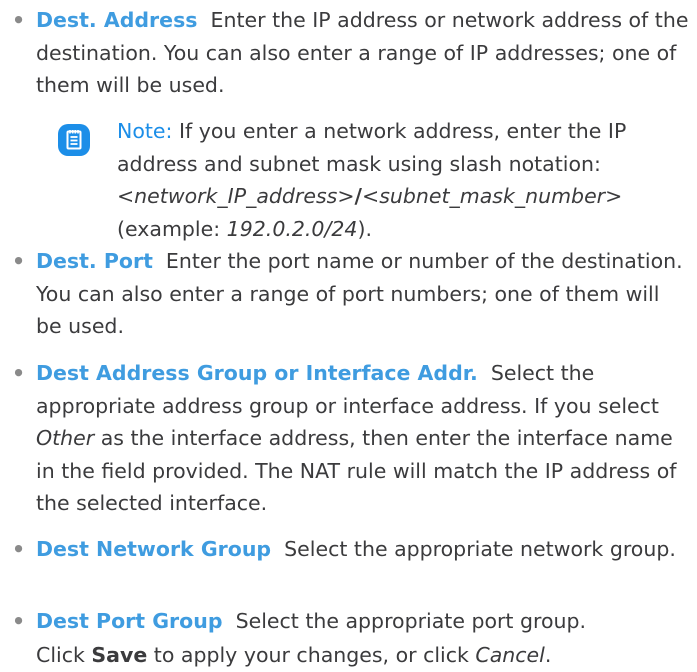  What do you see at coordinates (60, 655) in the screenshot?
I see `footer-text-1: Click` at bounding box center [60, 655].